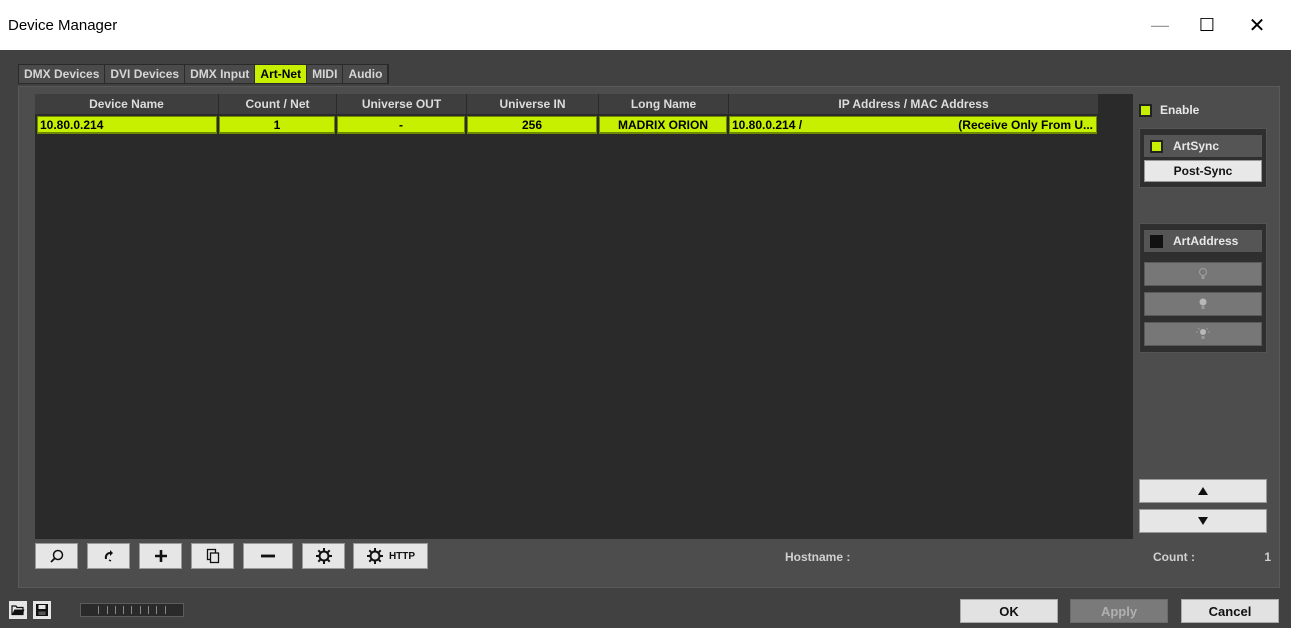  What do you see at coordinates (818, 557) in the screenshot?
I see `hostname-label: Hostname :` at bounding box center [818, 557].